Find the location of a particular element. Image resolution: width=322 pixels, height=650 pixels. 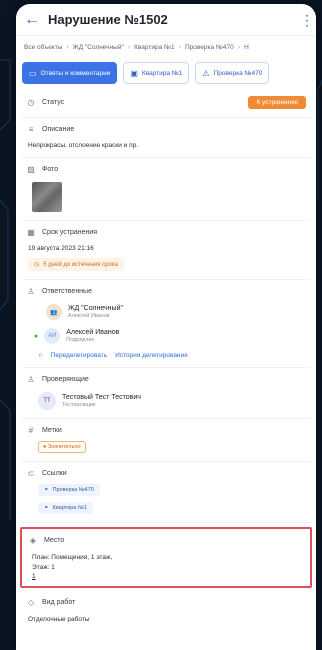

description-text: Непрокрасы, отслоение краски и пр. is located at coordinates (83, 145).